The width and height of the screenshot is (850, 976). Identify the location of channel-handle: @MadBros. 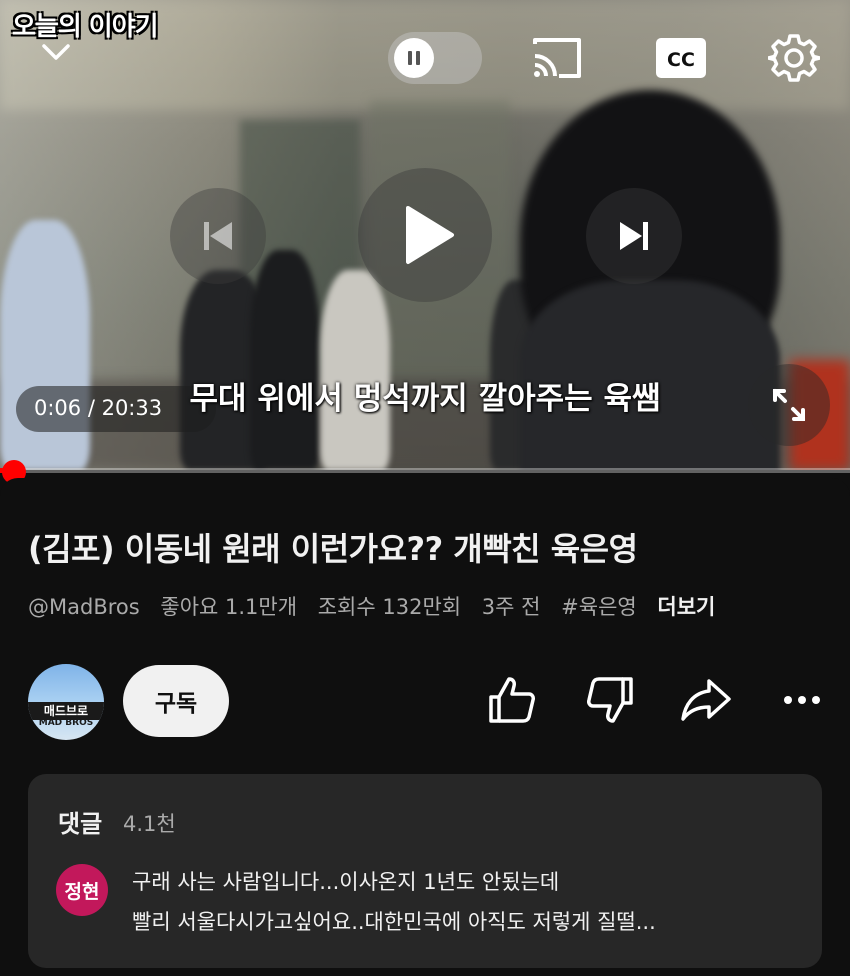
(84, 607).